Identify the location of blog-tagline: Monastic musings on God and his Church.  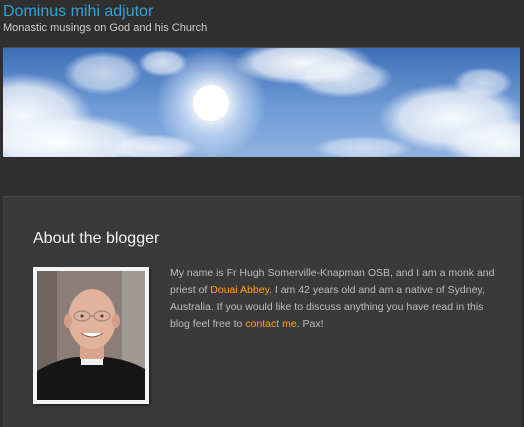
(105, 28).